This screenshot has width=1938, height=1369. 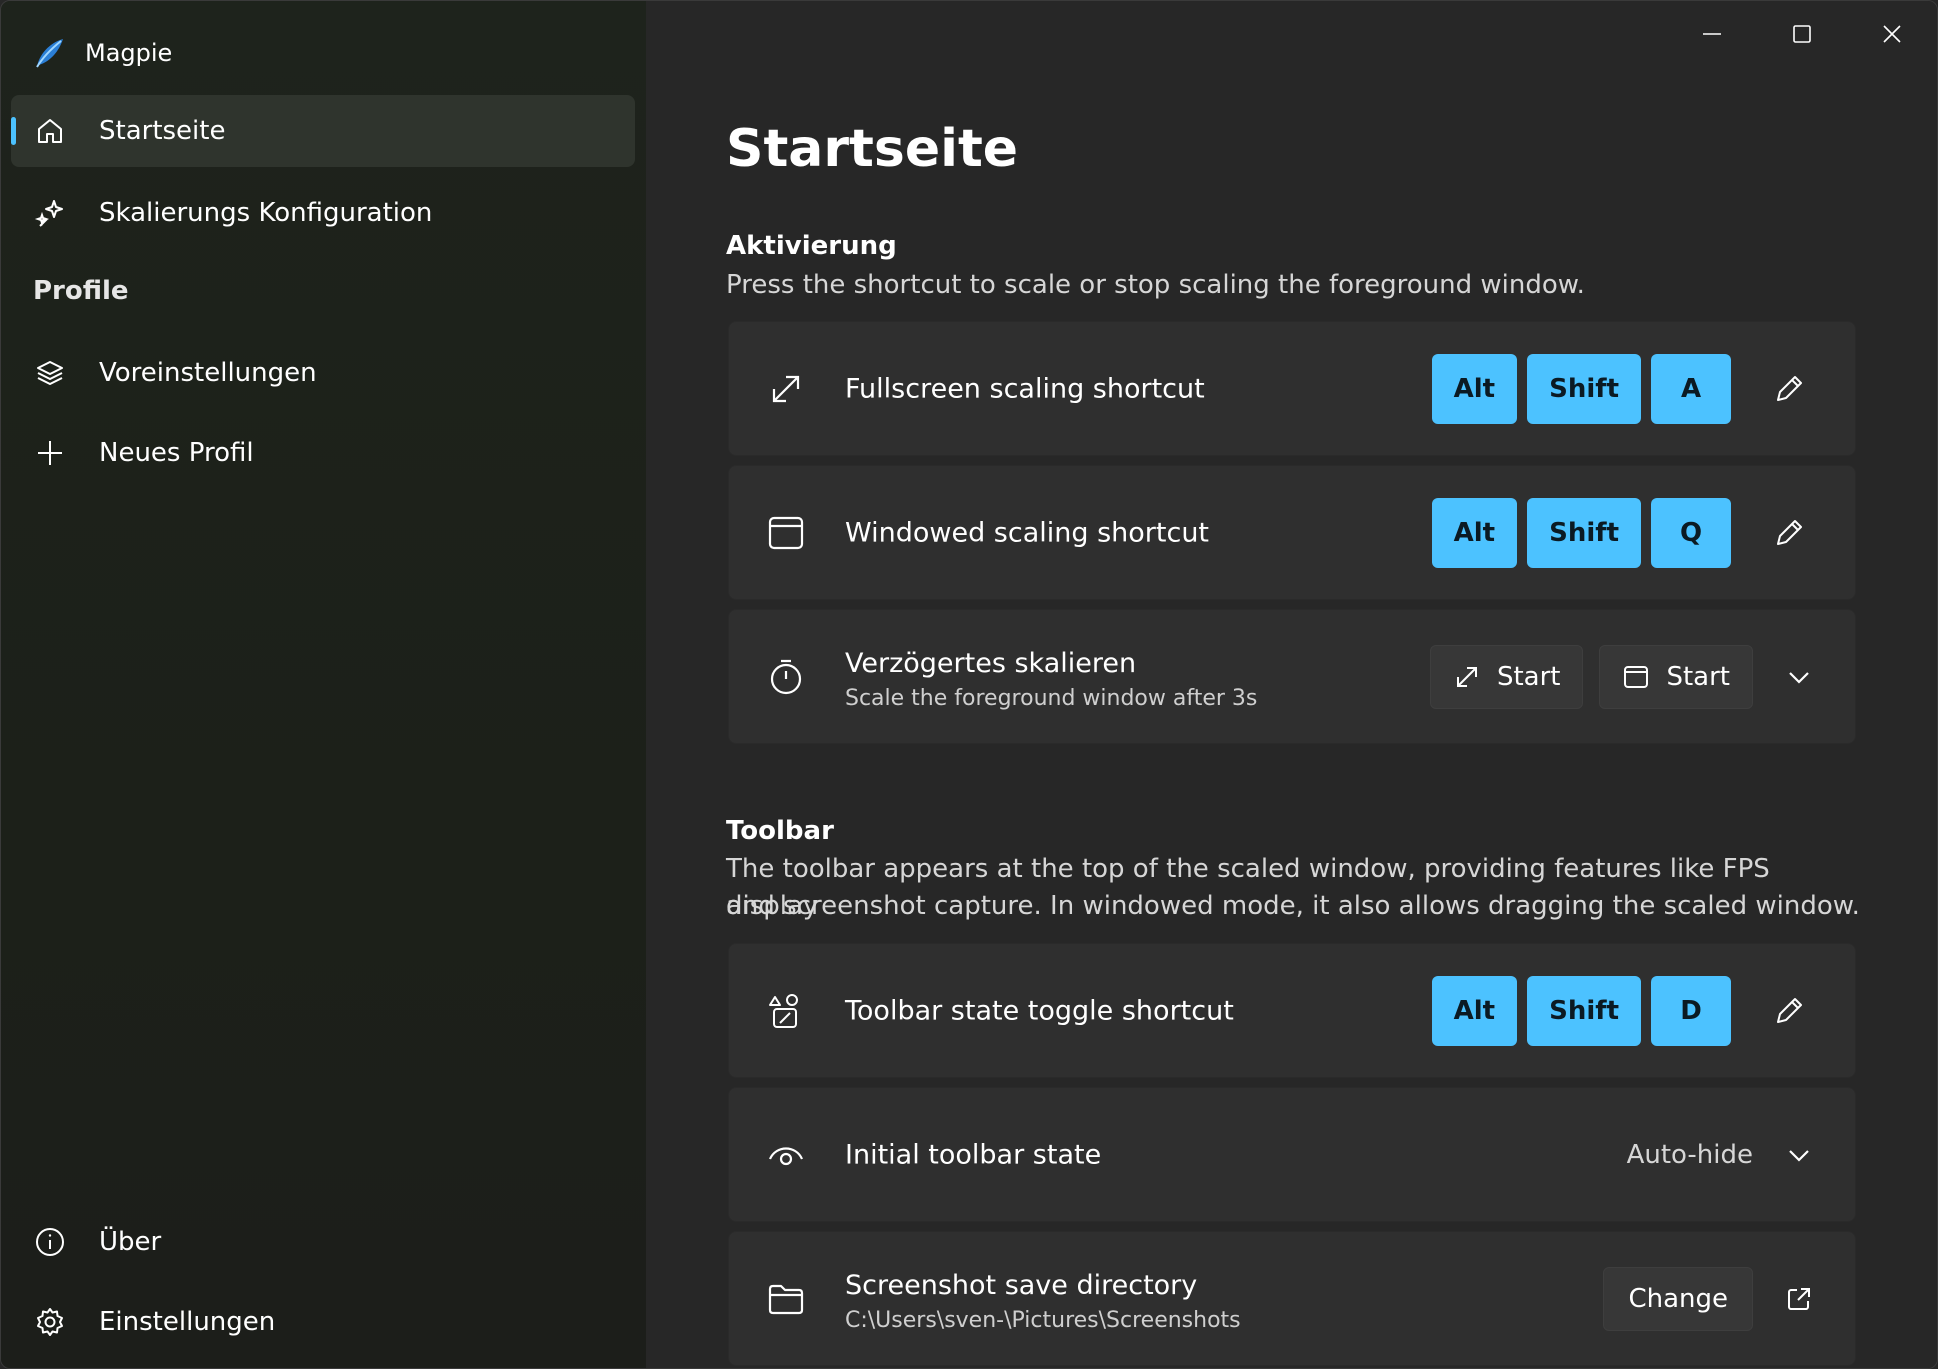 What do you see at coordinates (50, 1242) in the screenshot?
I see `info-icon` at bounding box center [50, 1242].